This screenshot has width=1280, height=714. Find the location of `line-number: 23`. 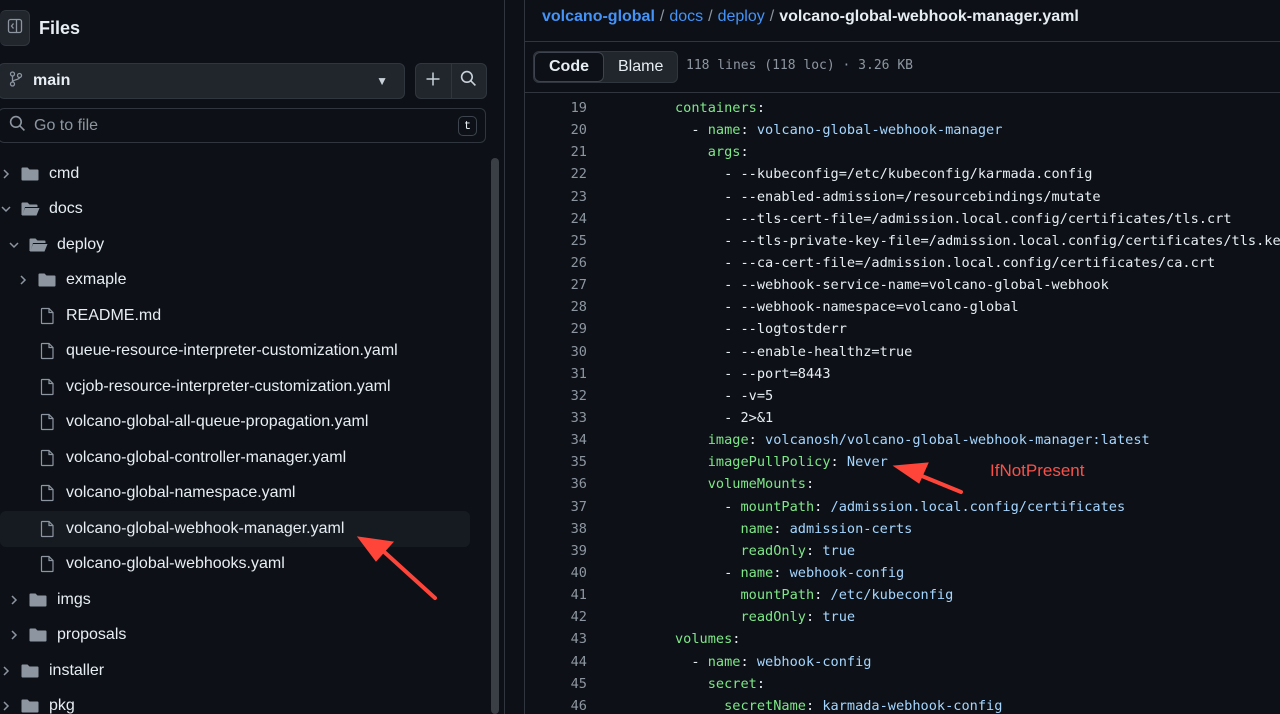

line-number: 23 is located at coordinates (556, 197).